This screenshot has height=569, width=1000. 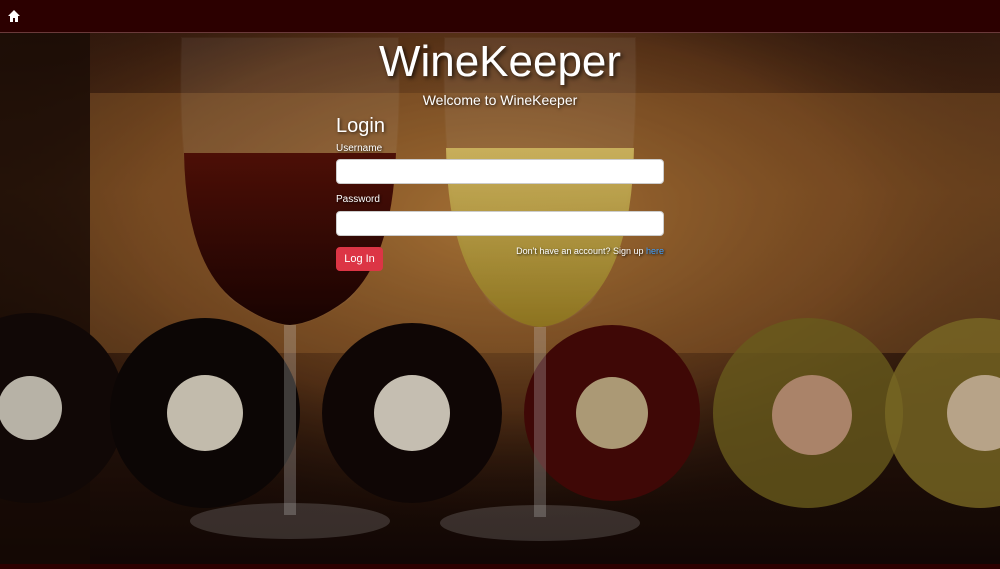 I want to click on signup-prompt-text: Don't have an account? Sign up, so click(x=581, y=251).